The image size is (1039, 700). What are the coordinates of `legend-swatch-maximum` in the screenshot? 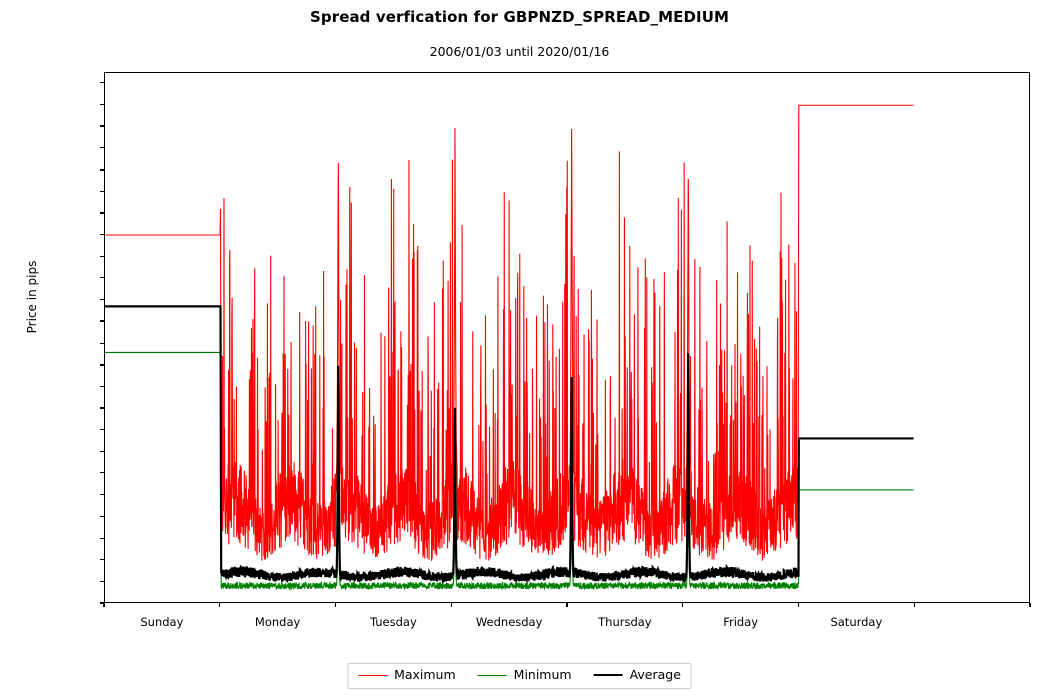 It's located at (373, 675).